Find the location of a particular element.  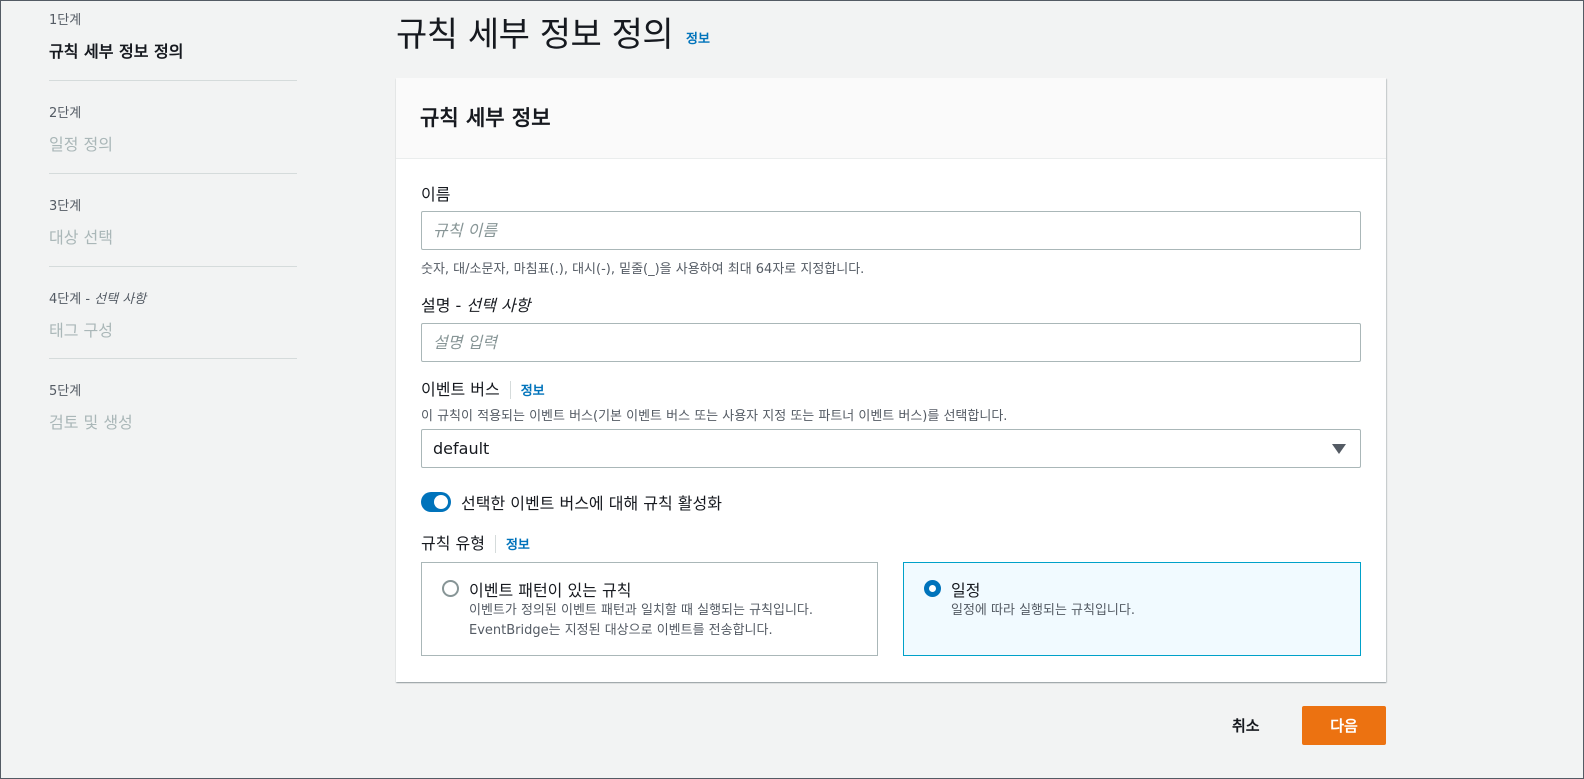

enable-rule-toggle-row: 선택한 이벤트 버스에 대해 규칙 활성화 is located at coordinates (571, 502).